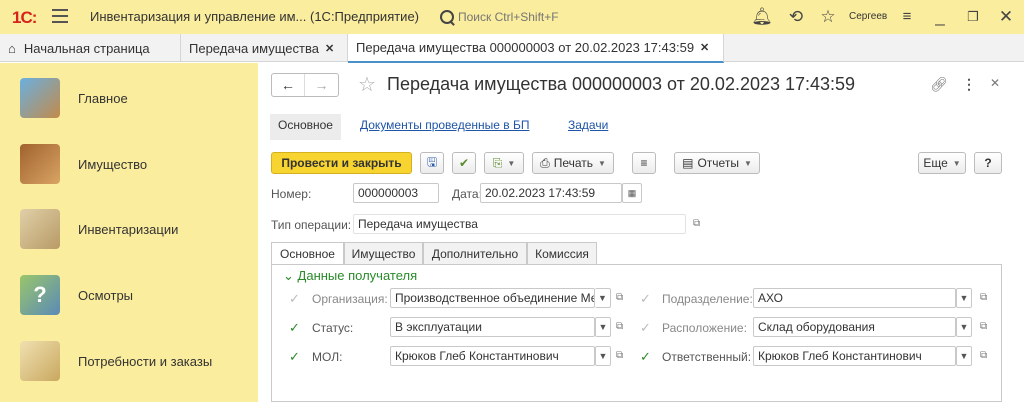 The height and width of the screenshot is (402, 1024). I want to click on global-search, so click(590, 17).